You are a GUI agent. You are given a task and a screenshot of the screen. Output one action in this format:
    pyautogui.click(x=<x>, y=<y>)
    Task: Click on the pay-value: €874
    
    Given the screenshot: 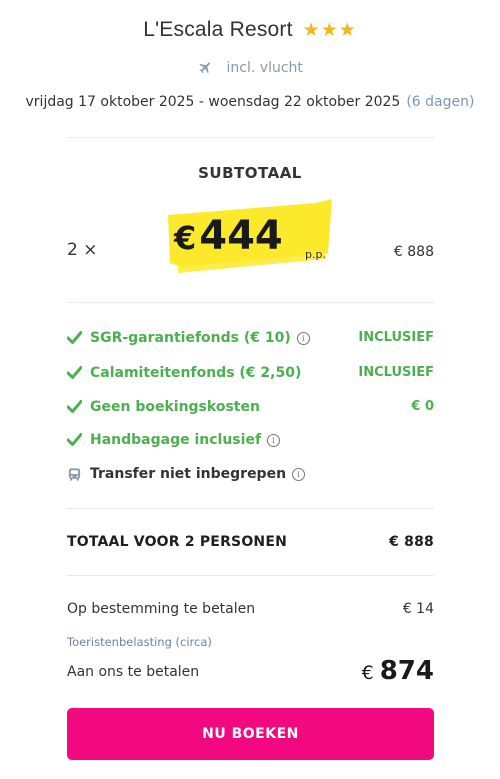 What is the action you would take?
    pyautogui.click(x=398, y=671)
    